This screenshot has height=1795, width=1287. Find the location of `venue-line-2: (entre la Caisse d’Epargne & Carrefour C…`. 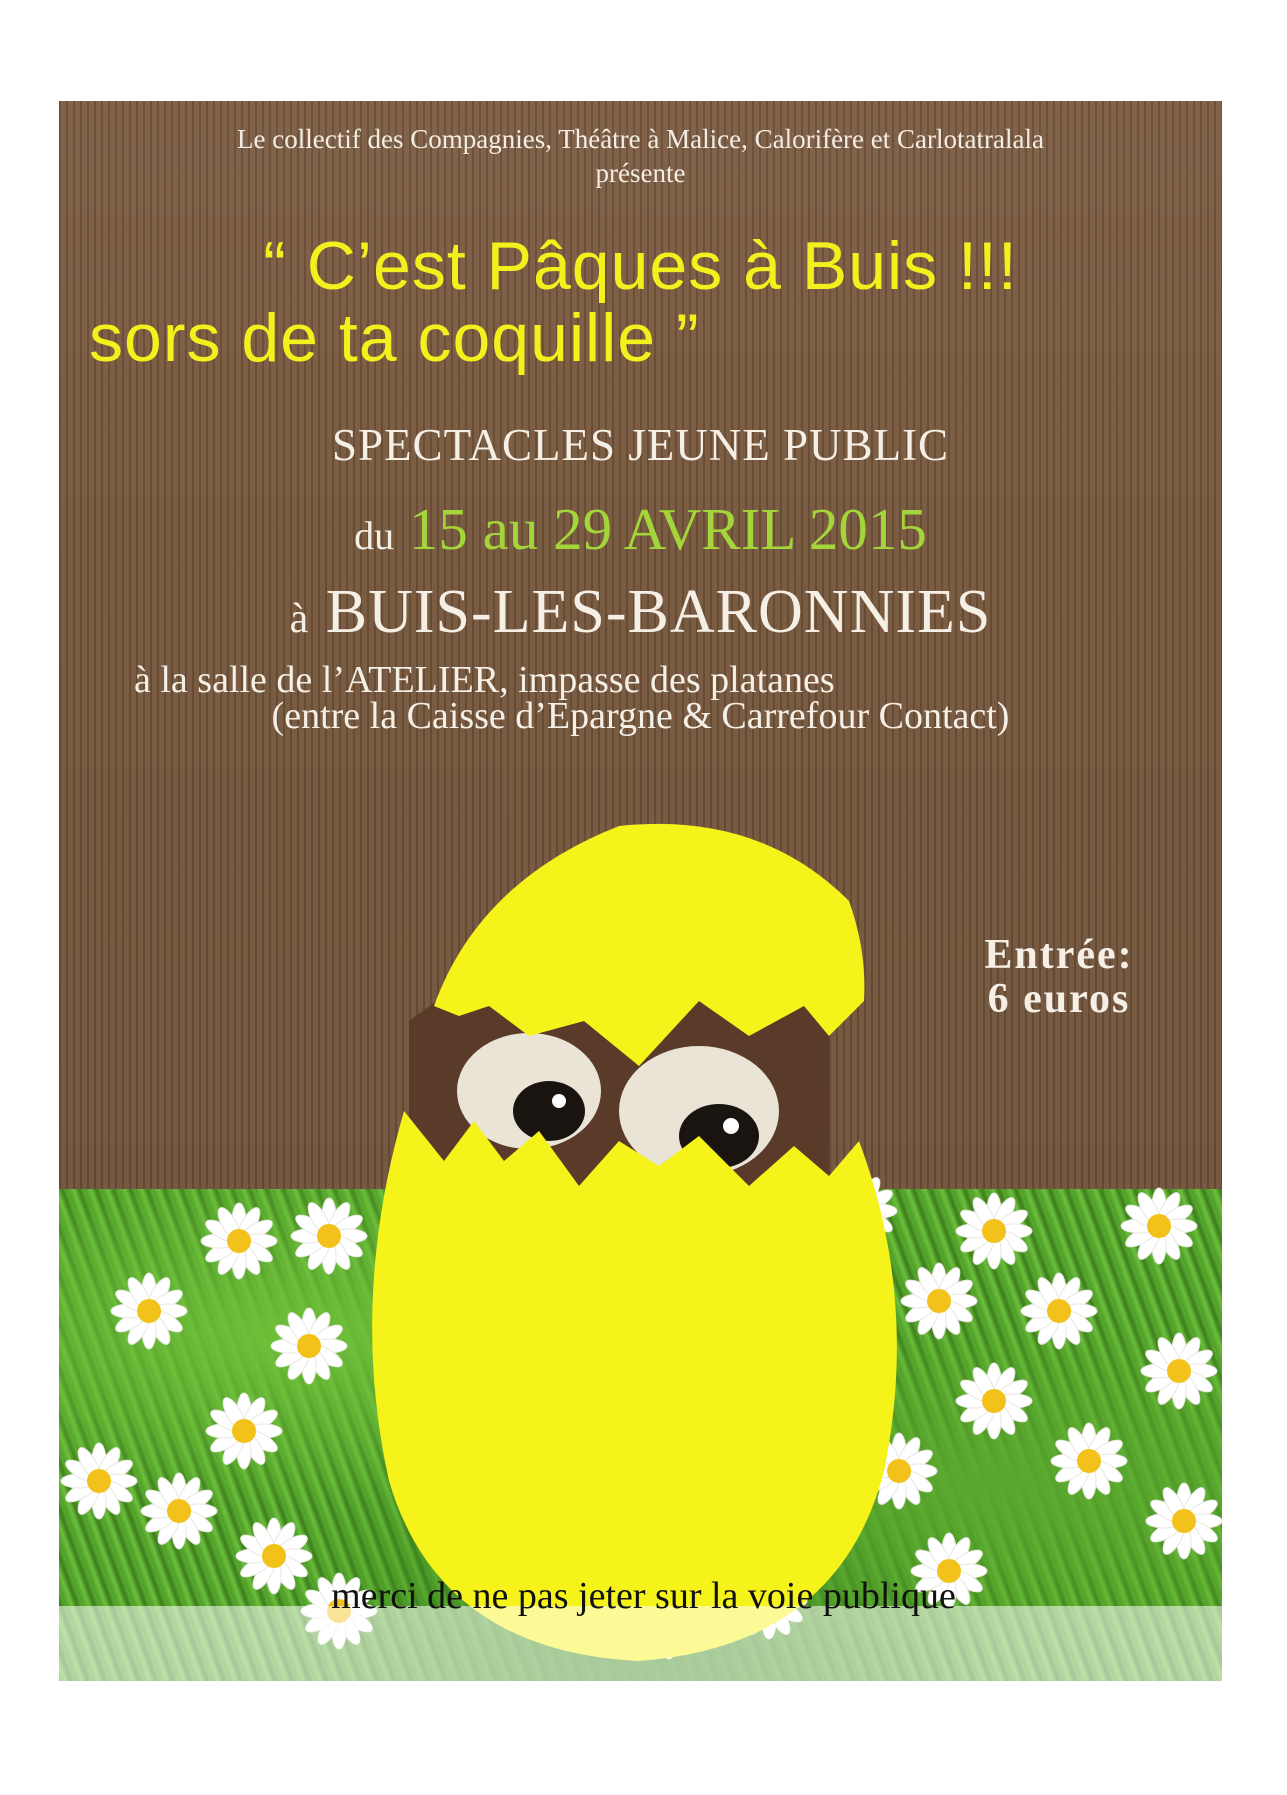

venue-line-2: (entre la Caisse d’Epargne & Carrefour C… is located at coordinates (640, 716).